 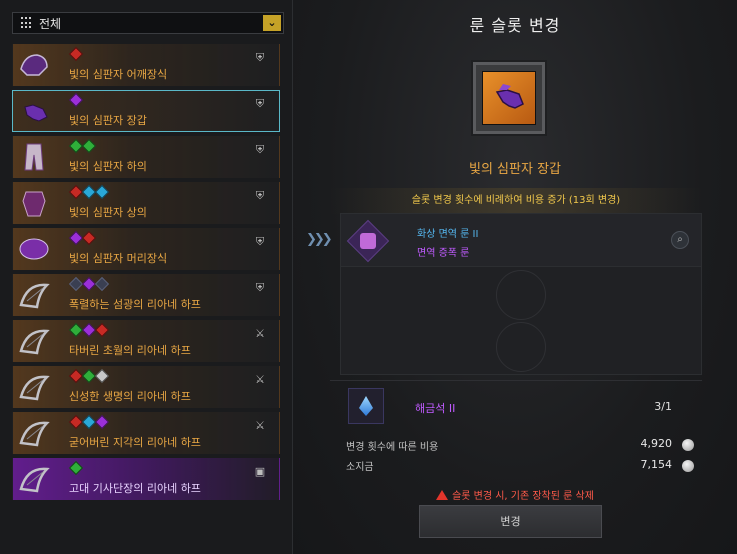 I want to click on equipment-name: 고대 기사단장의 리아네 하프, so click(x=135, y=488).